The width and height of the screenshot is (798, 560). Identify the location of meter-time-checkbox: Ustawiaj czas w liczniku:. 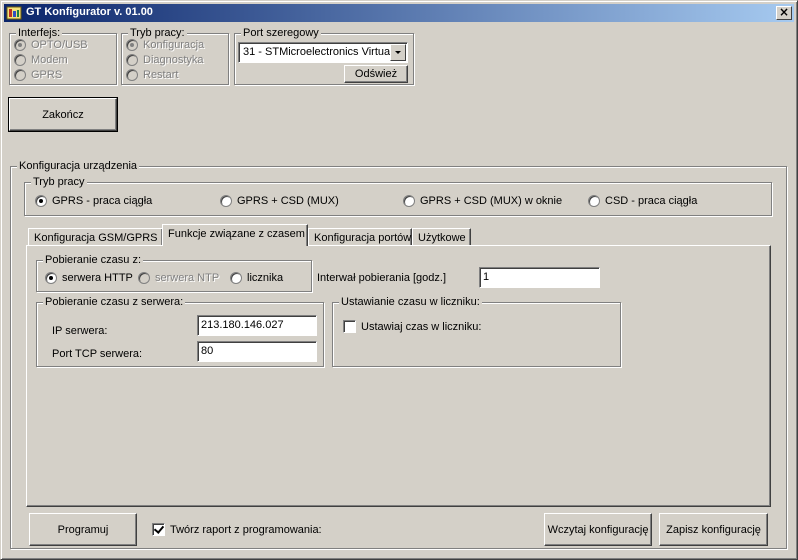
(412, 326).